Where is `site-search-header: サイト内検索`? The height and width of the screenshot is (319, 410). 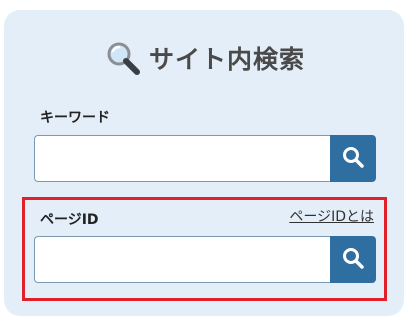 site-search-header: サイト内検索 is located at coordinates (205, 58).